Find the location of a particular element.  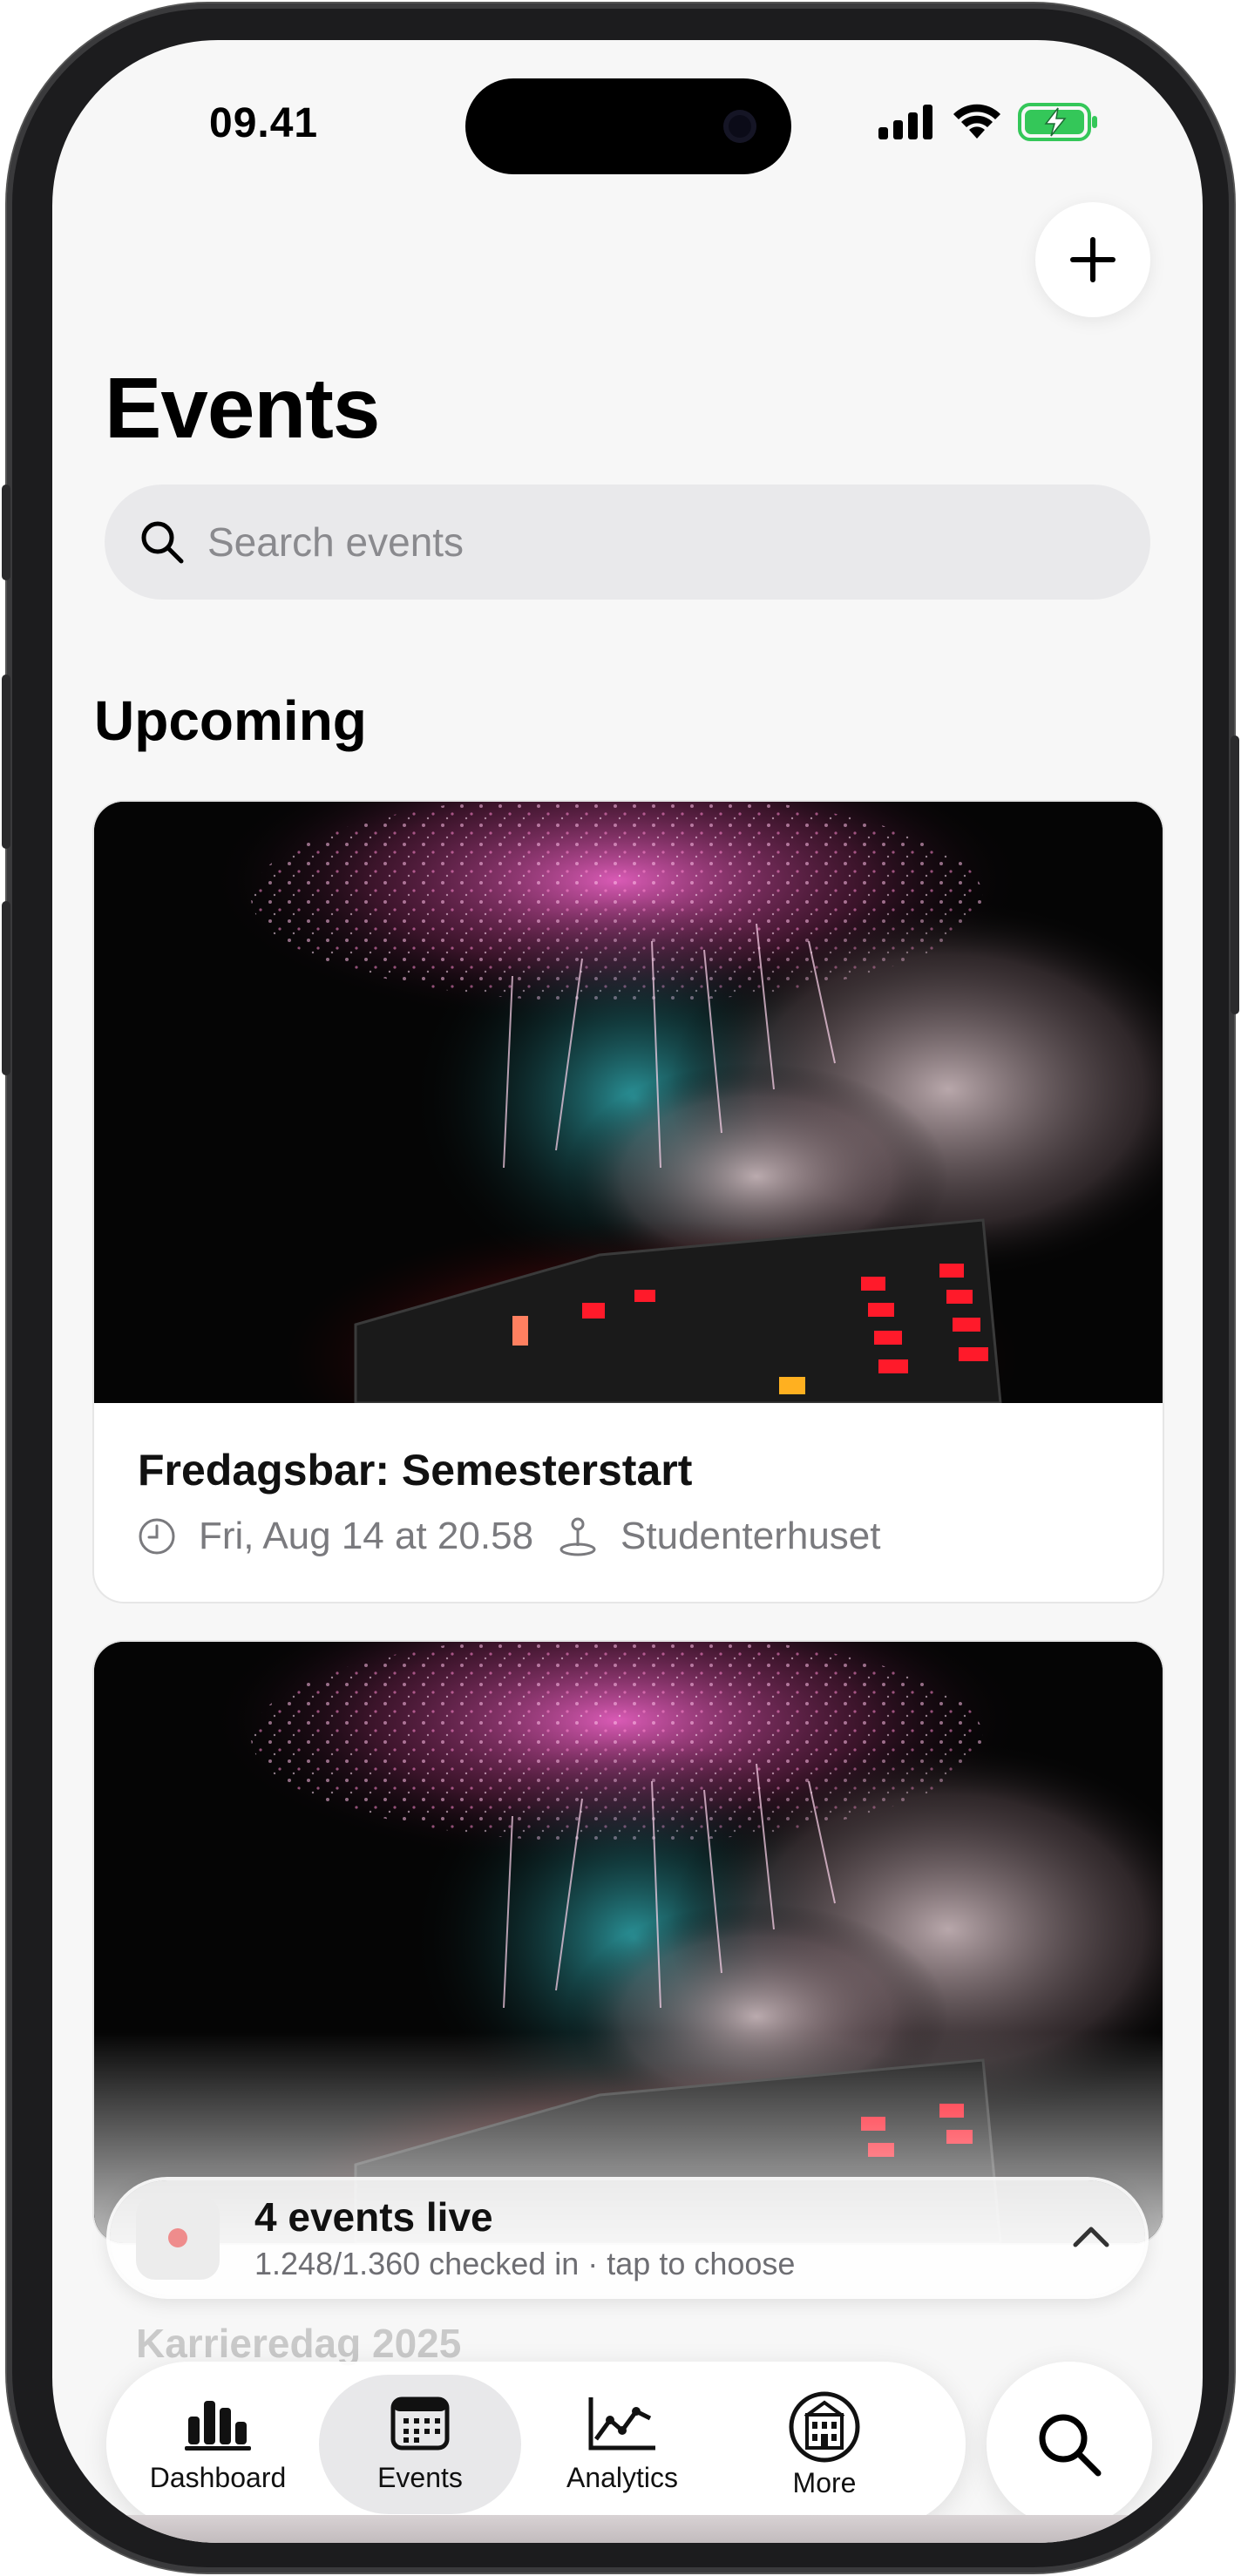

search-button is located at coordinates (1069, 2444).